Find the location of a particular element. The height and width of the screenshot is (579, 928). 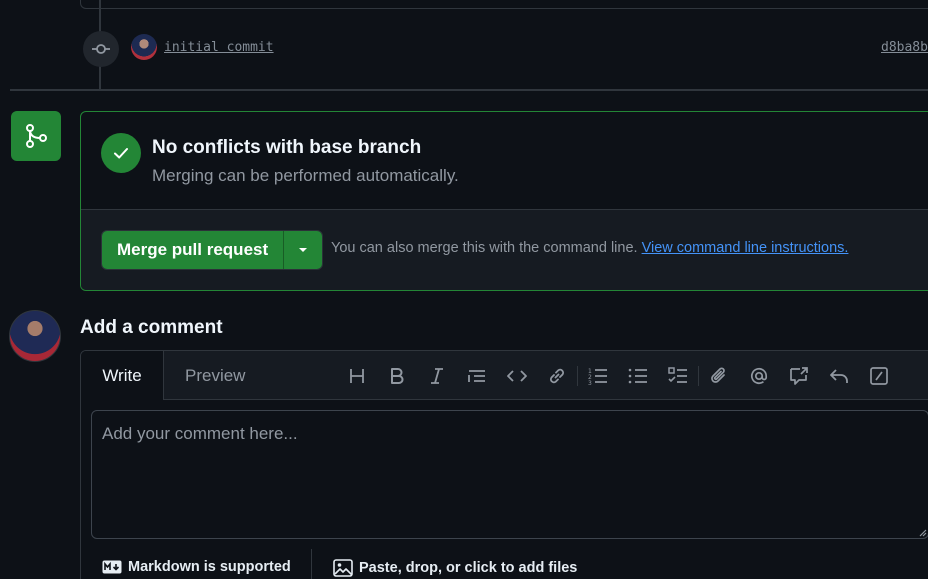

resize-grip-icon is located at coordinates (922, 532).